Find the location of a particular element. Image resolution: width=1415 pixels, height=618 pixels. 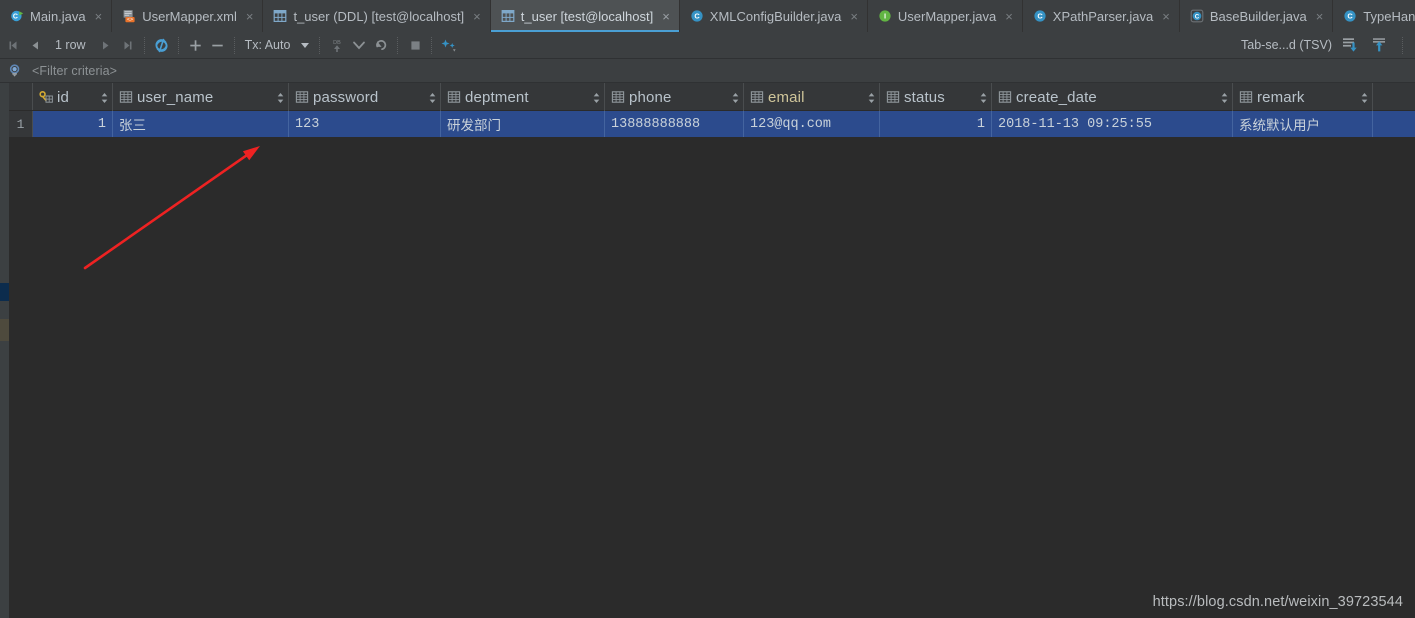

editor-tab-label: XPathParser.java is located at coordinates (1103, 16).